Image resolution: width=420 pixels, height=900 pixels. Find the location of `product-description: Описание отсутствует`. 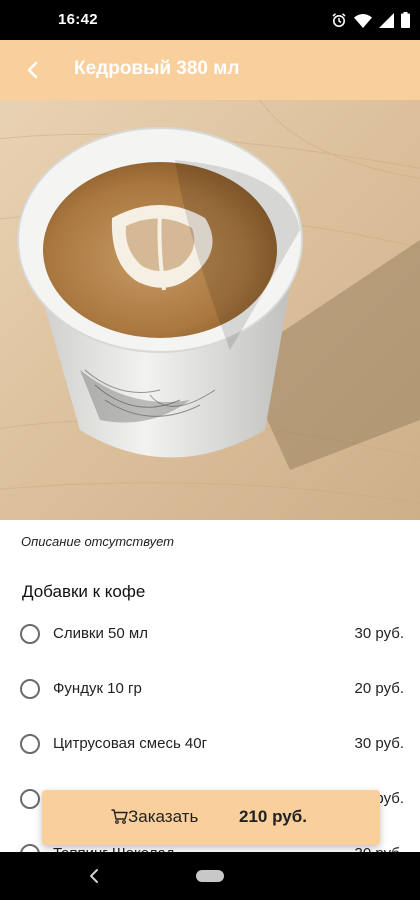

product-description: Описание отсутствует is located at coordinates (97, 541).